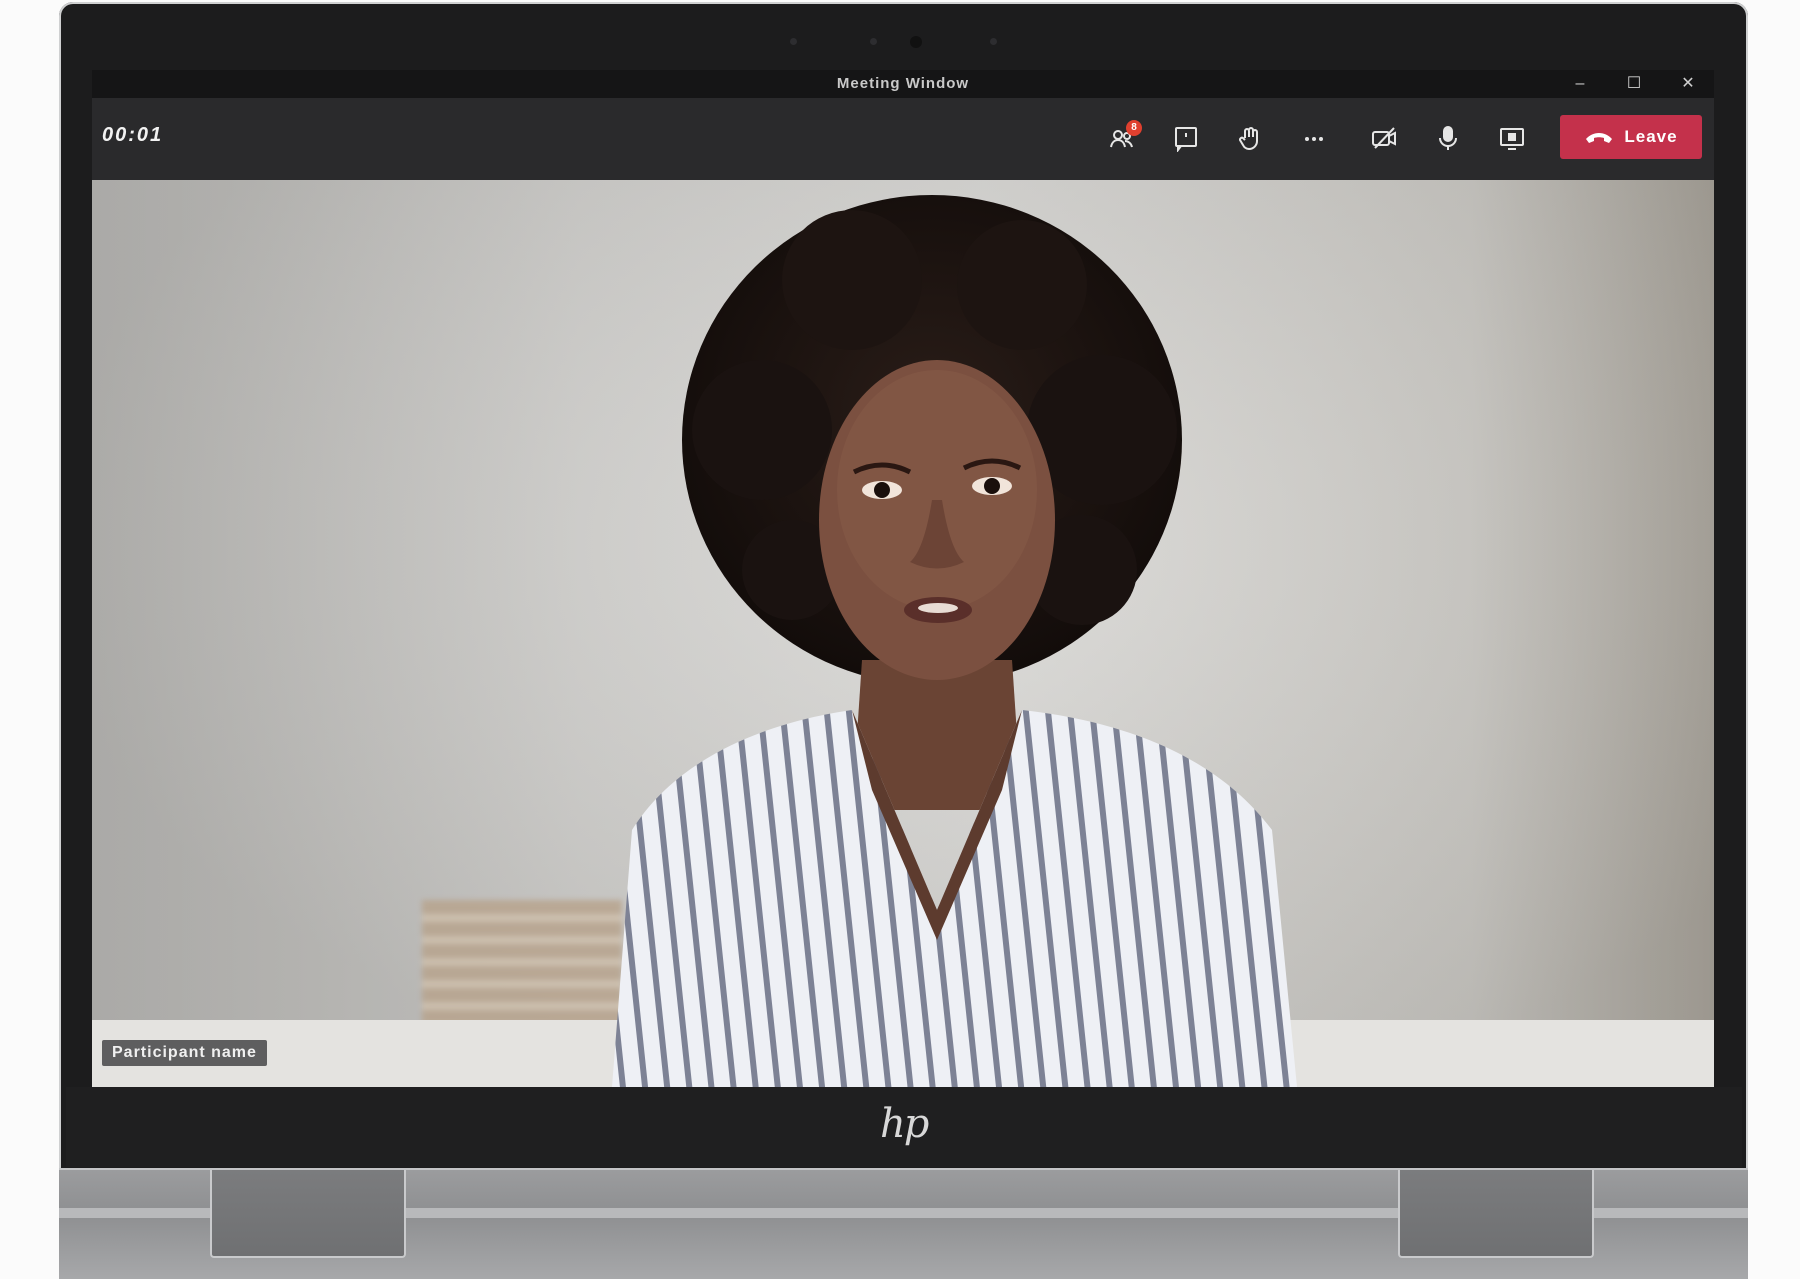 This screenshot has width=1800, height=1279. Describe the element at coordinates (1599, 138) in the screenshot. I see `hang-up-icon` at that location.